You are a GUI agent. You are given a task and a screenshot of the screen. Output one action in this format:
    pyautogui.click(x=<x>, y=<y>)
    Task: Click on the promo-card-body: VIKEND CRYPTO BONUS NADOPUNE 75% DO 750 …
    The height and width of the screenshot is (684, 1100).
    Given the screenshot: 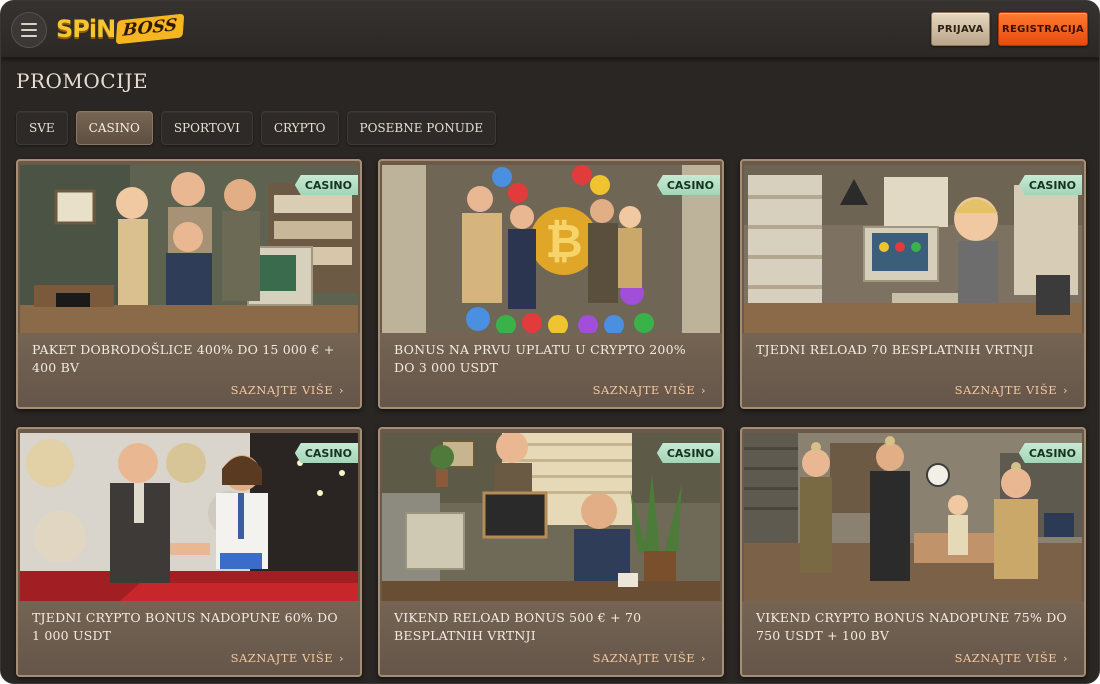 What is the action you would take?
    pyautogui.click(x=913, y=638)
    